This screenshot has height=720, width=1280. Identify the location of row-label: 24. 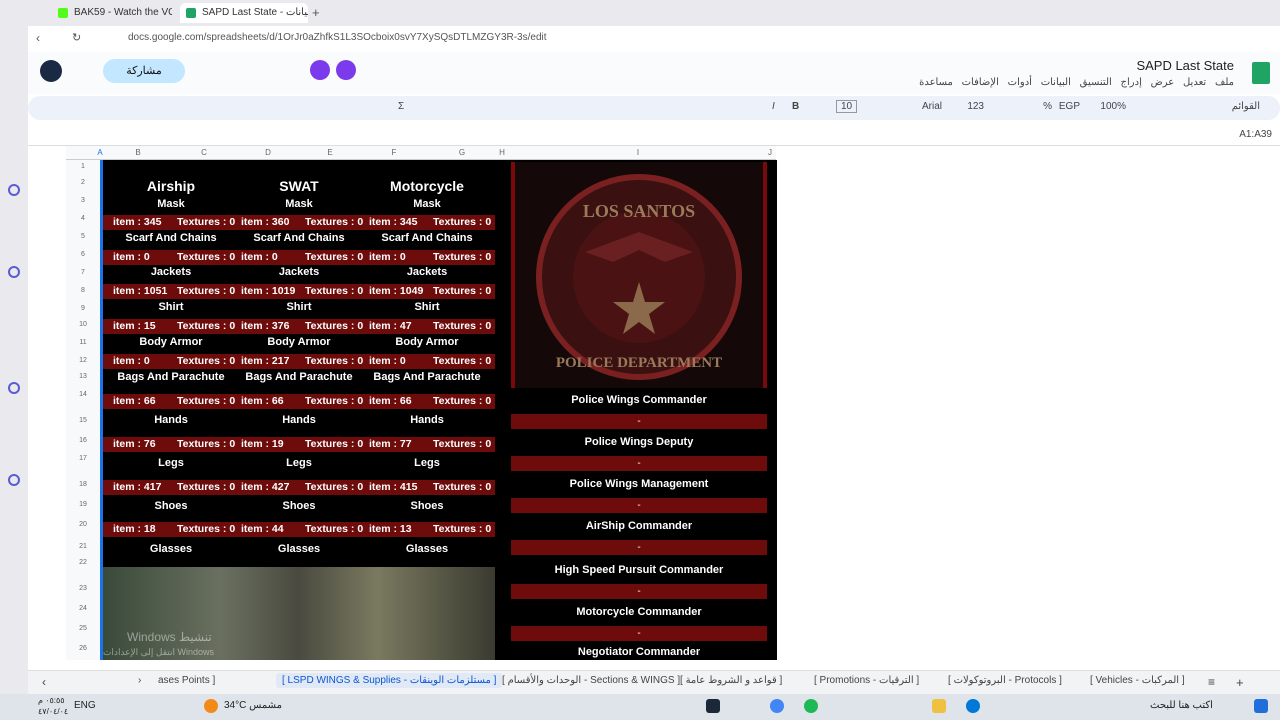
(83, 608).